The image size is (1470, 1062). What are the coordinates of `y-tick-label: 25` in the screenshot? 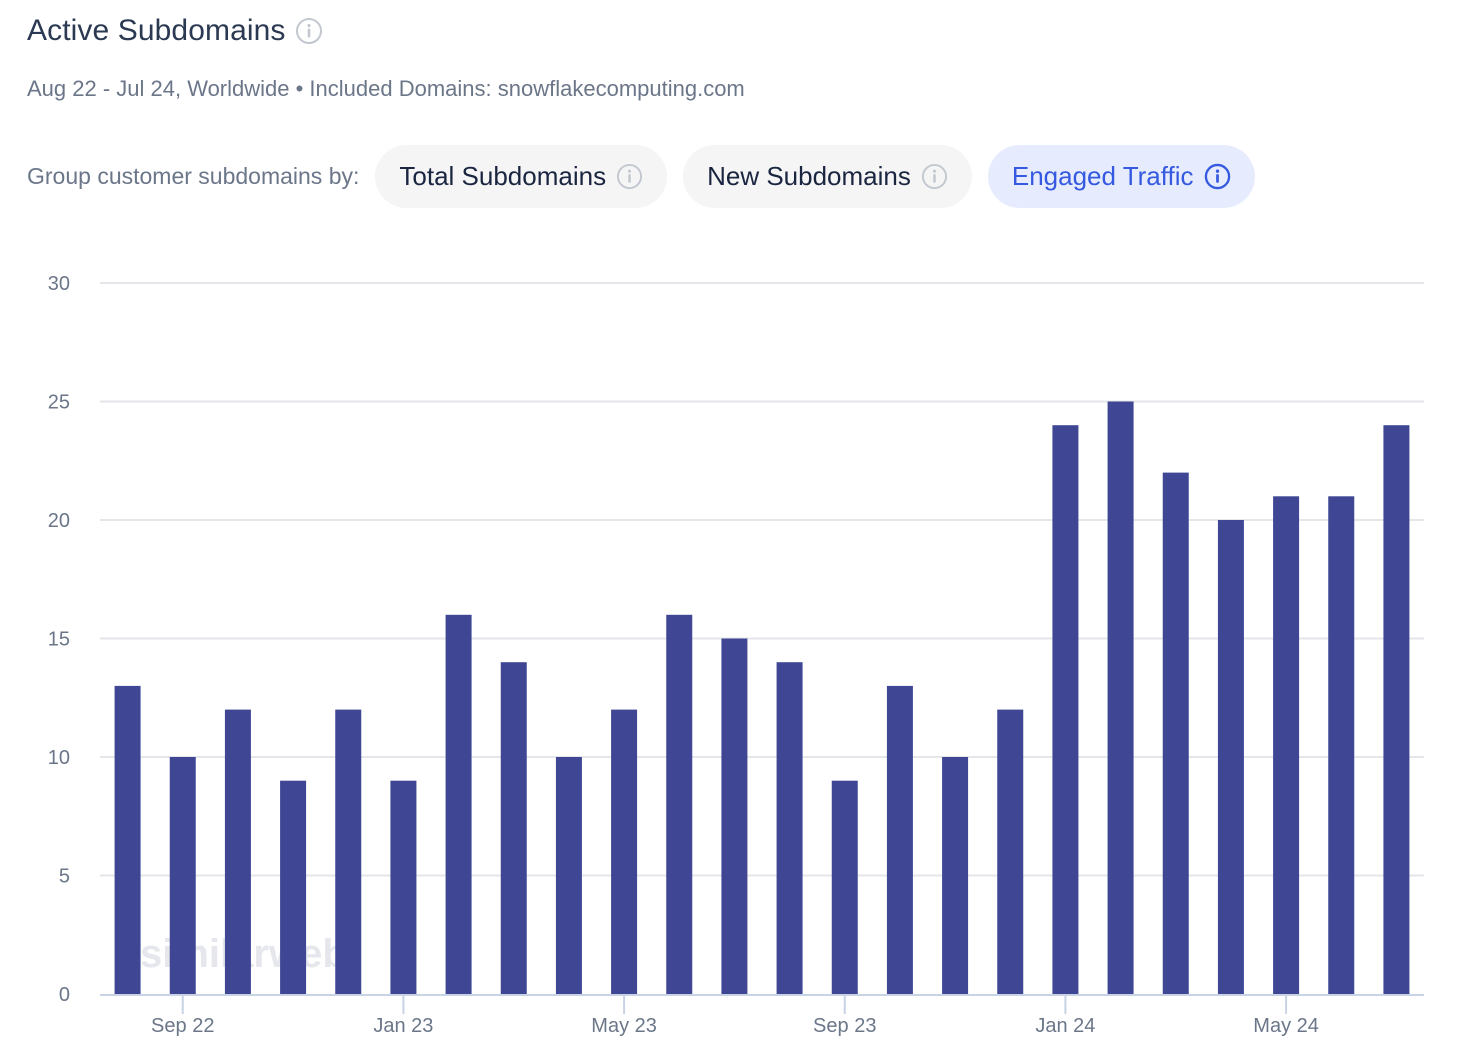 It's located at (59, 403).